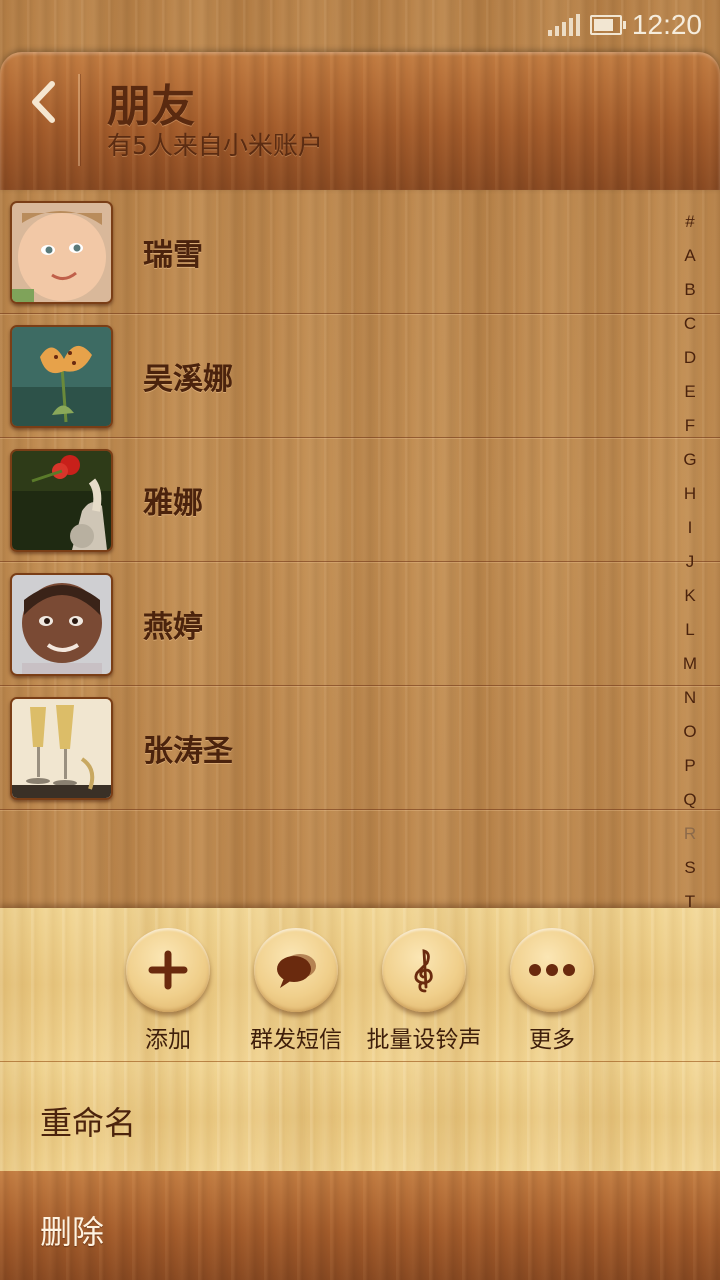 The height and width of the screenshot is (1280, 720). Describe the element at coordinates (690, 324) in the screenshot. I see `alpha-letter: C` at that location.